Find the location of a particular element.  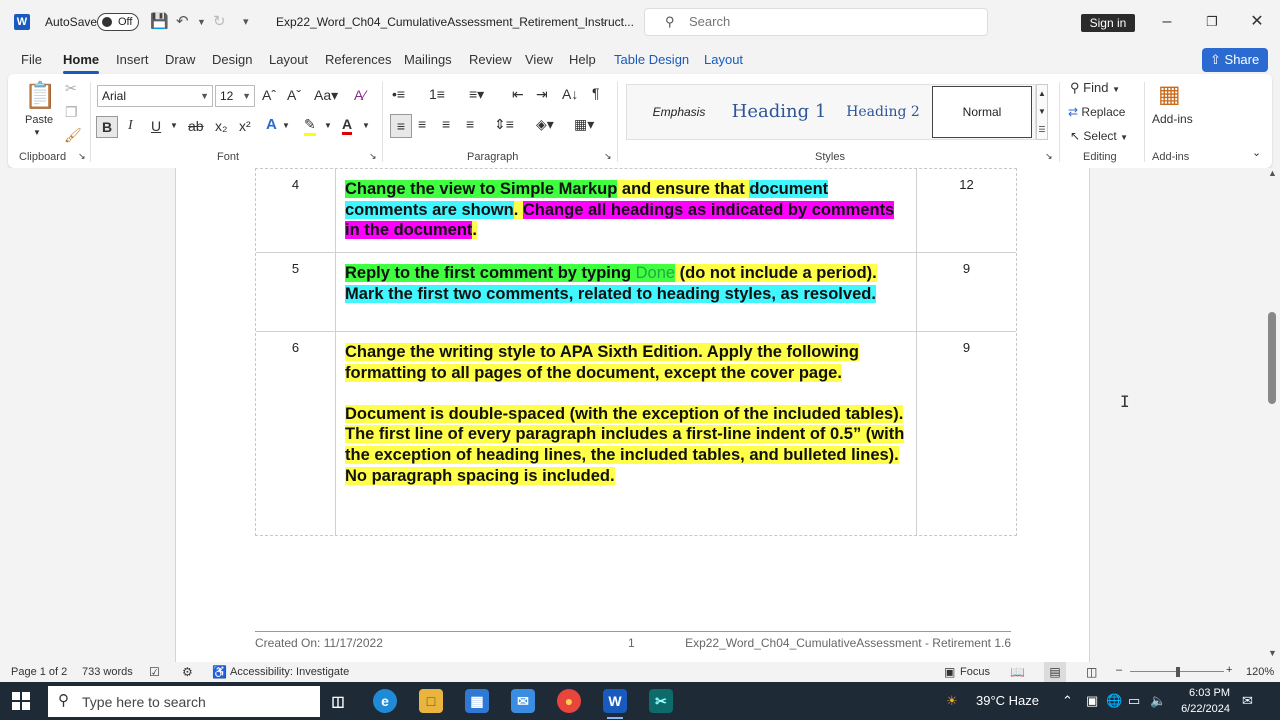

find-button: ⚲ Find ▼ is located at coordinates (1095, 88).